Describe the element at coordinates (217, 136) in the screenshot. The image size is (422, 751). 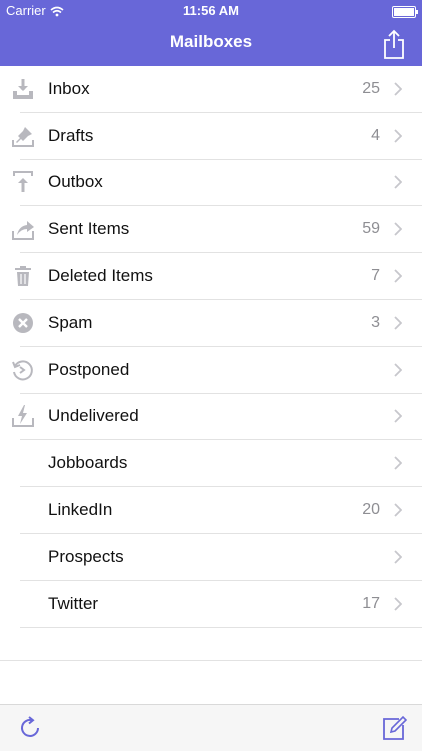
I see `mailbox-row-drafts: Drafts 4` at that location.